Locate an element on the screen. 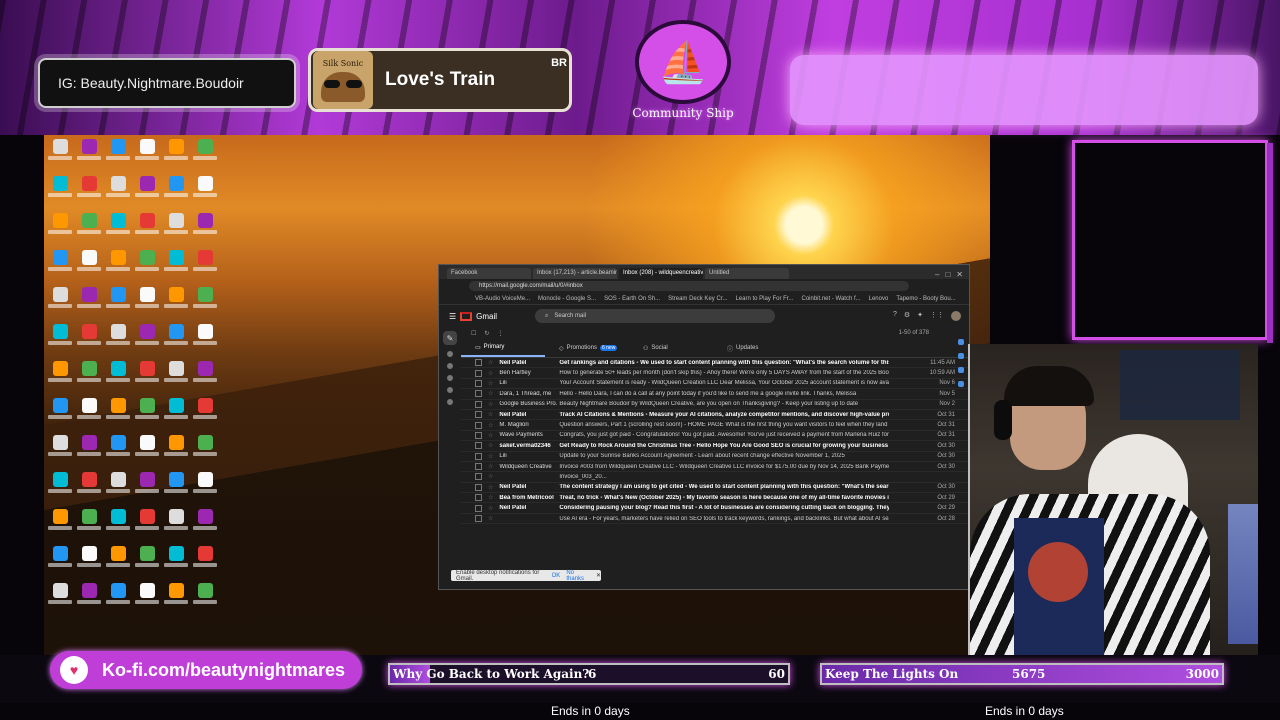 The image size is (1280, 720). help-icon: ? is located at coordinates (895, 316).